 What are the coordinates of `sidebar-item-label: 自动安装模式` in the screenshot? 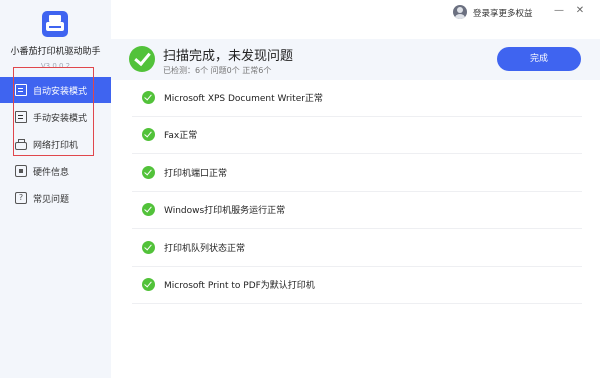 It's located at (60, 91).